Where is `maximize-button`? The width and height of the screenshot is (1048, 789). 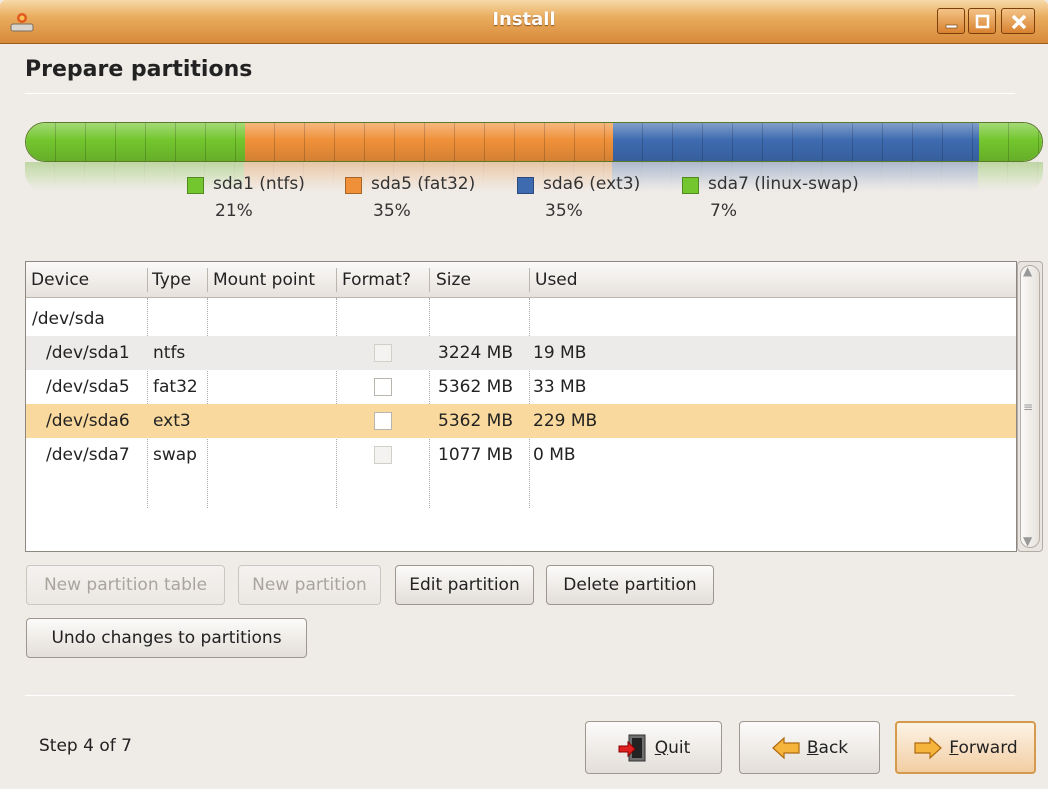
maximize-button is located at coordinates (982, 21).